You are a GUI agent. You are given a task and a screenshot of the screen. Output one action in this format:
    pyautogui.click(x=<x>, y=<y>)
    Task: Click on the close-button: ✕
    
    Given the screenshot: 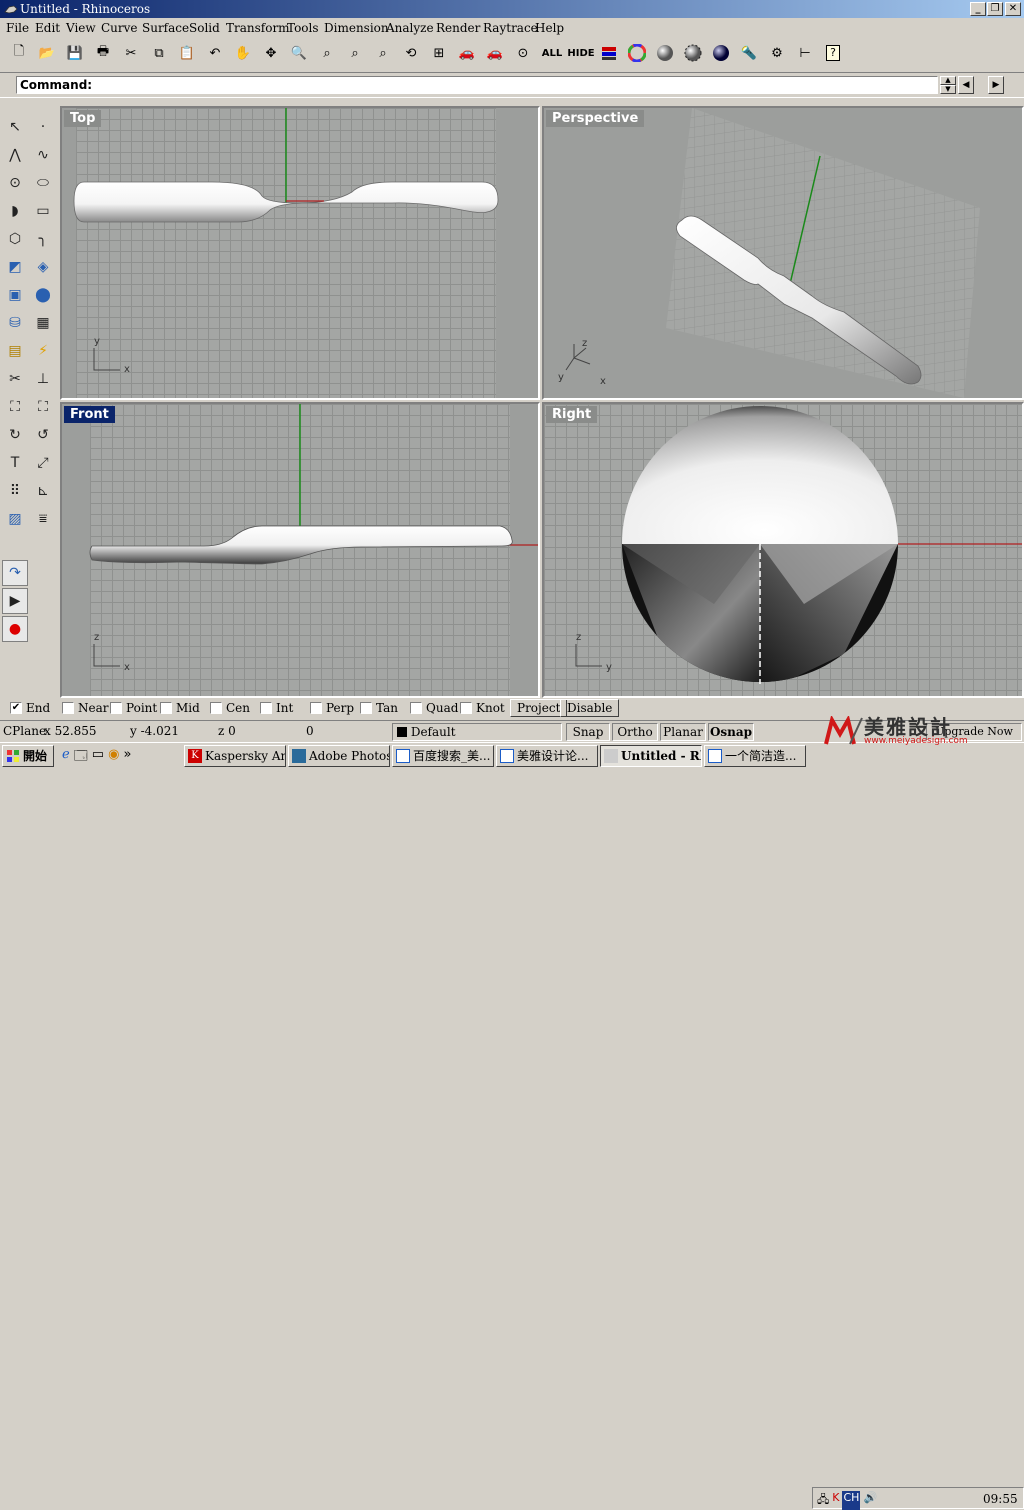 What is the action you would take?
    pyautogui.click(x=1013, y=9)
    